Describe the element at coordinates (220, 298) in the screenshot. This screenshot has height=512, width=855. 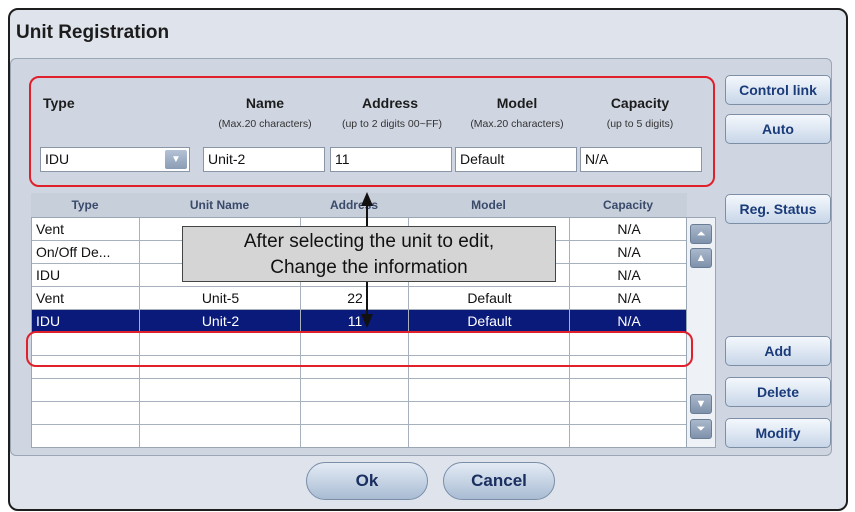
I see `cell-unit-name: Unit-5` at that location.